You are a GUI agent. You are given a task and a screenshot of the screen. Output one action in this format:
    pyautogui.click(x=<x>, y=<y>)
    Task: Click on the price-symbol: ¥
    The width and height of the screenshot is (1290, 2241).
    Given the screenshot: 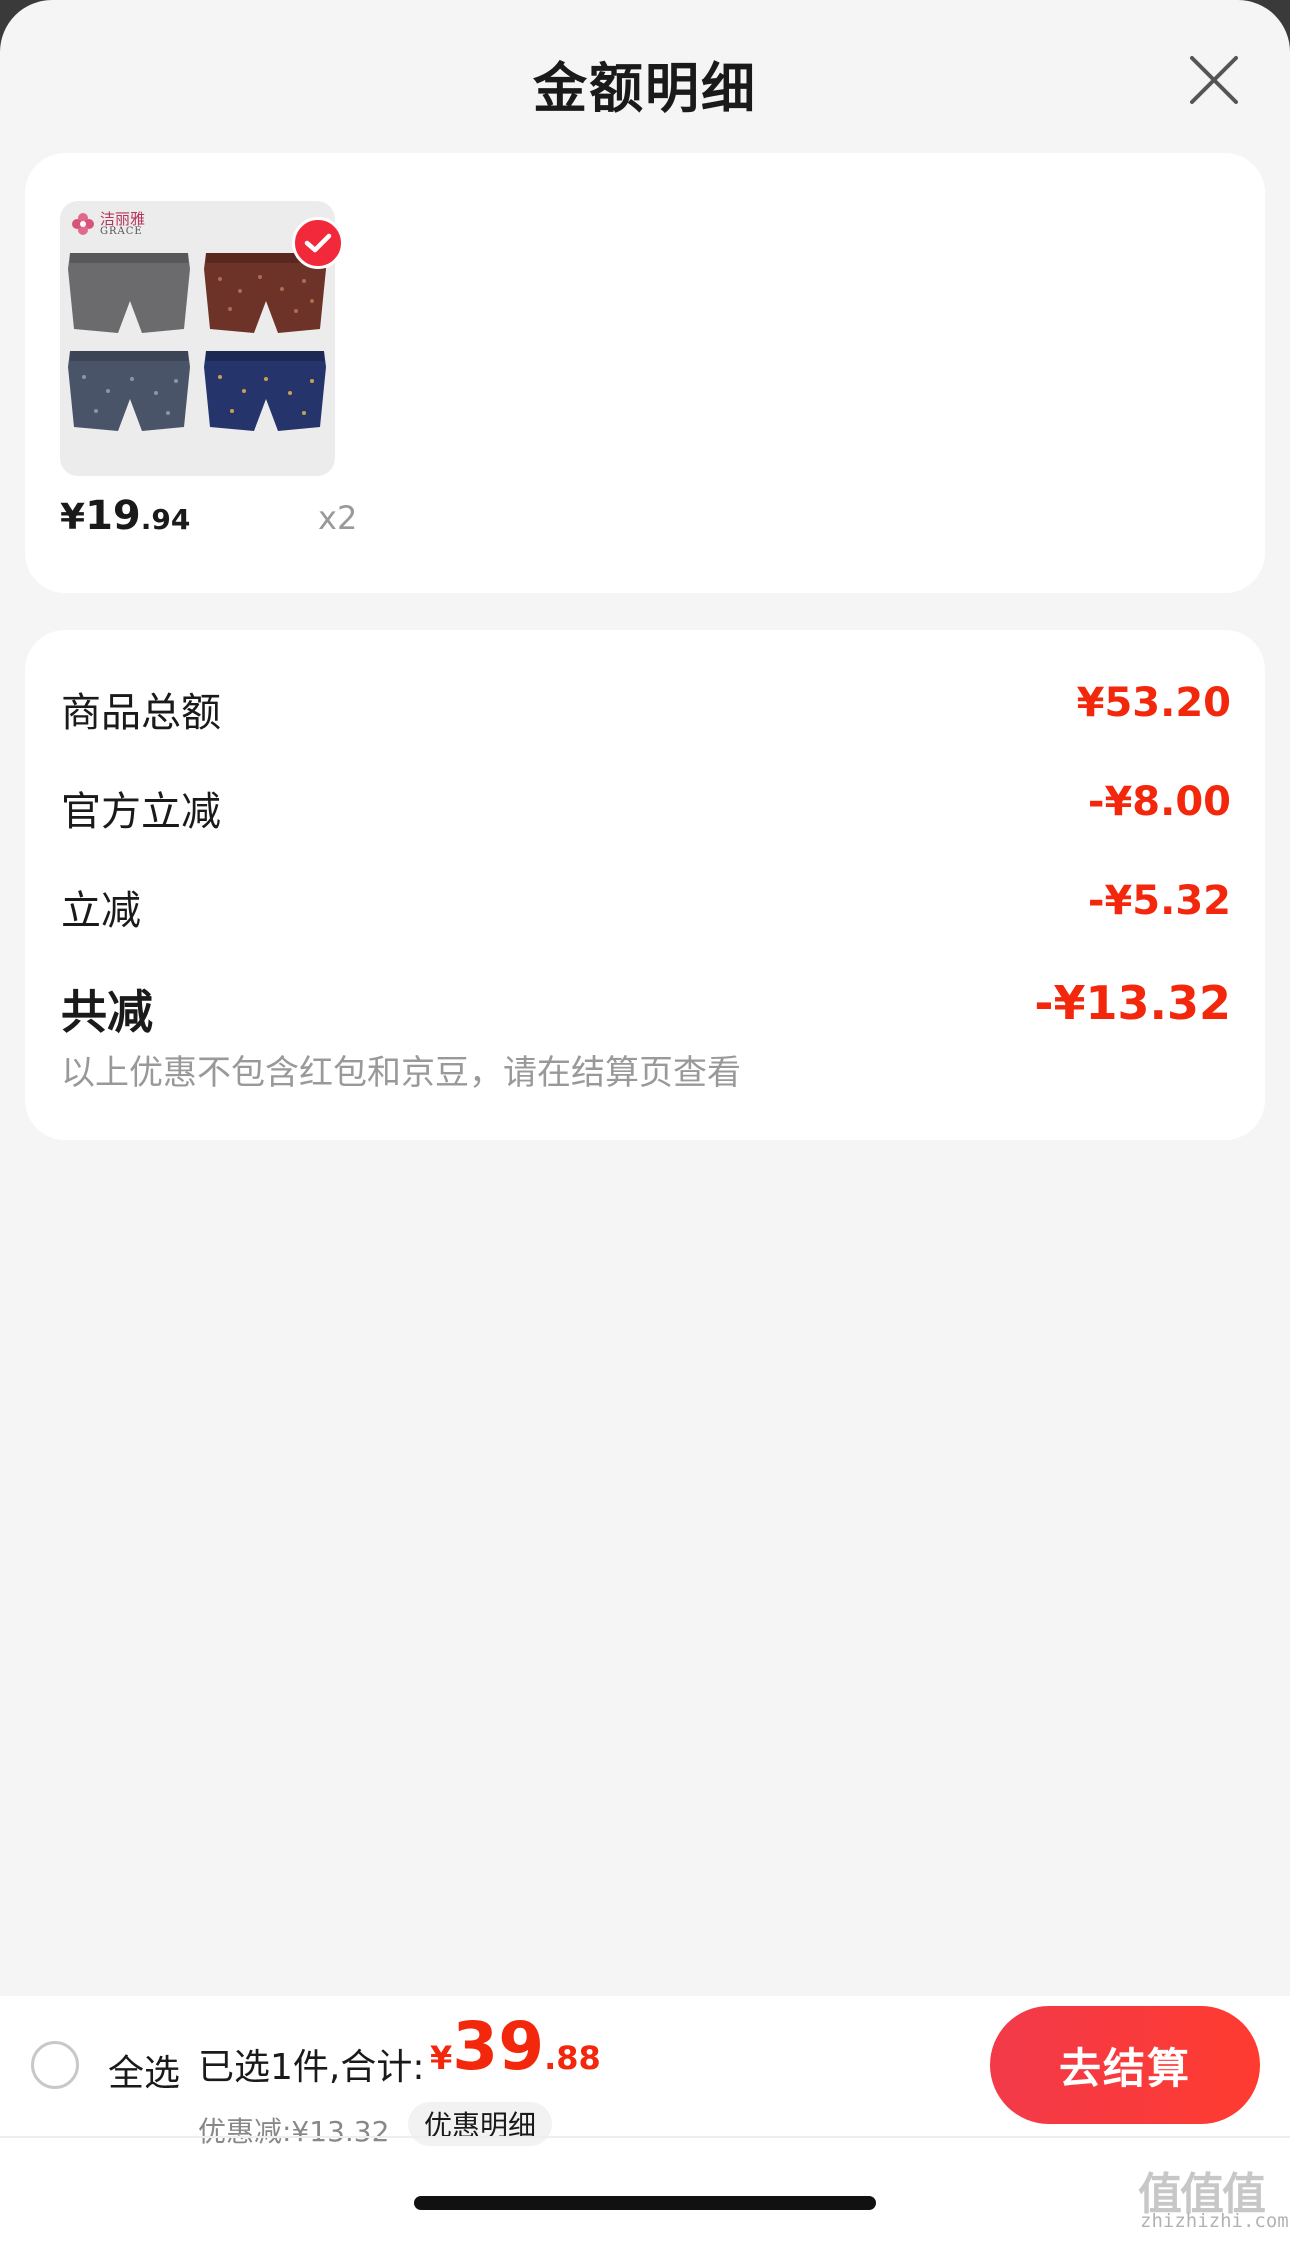 What is the action you would take?
    pyautogui.click(x=73, y=517)
    